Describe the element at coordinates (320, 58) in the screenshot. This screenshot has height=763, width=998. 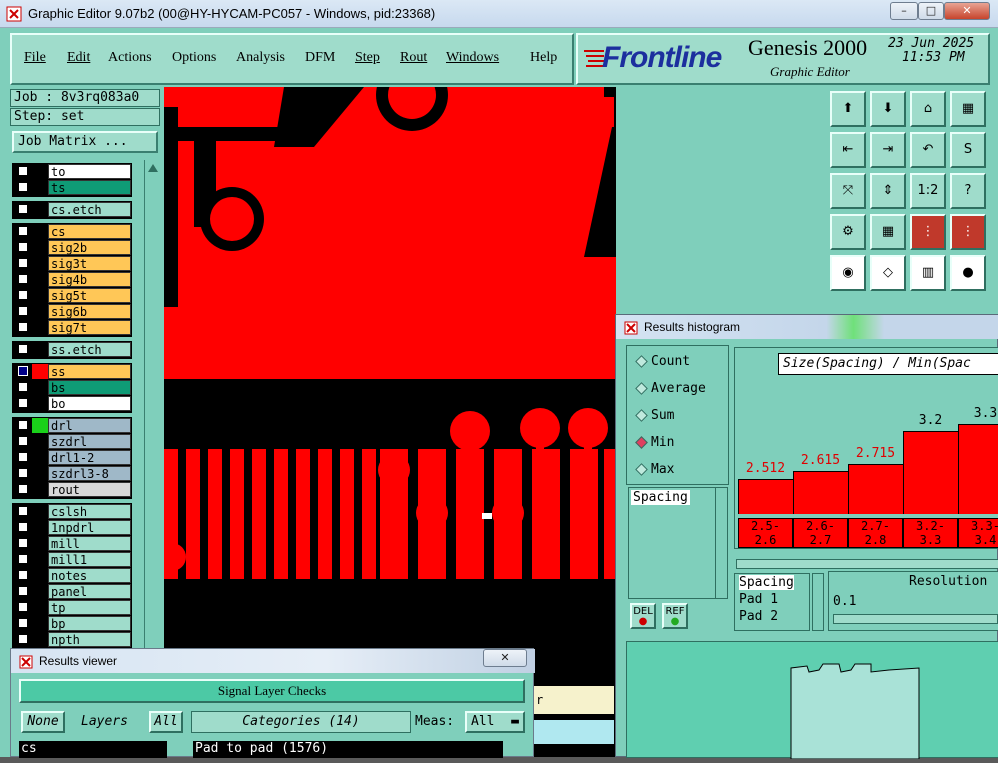
I see `menu-dfm: DFM` at that location.